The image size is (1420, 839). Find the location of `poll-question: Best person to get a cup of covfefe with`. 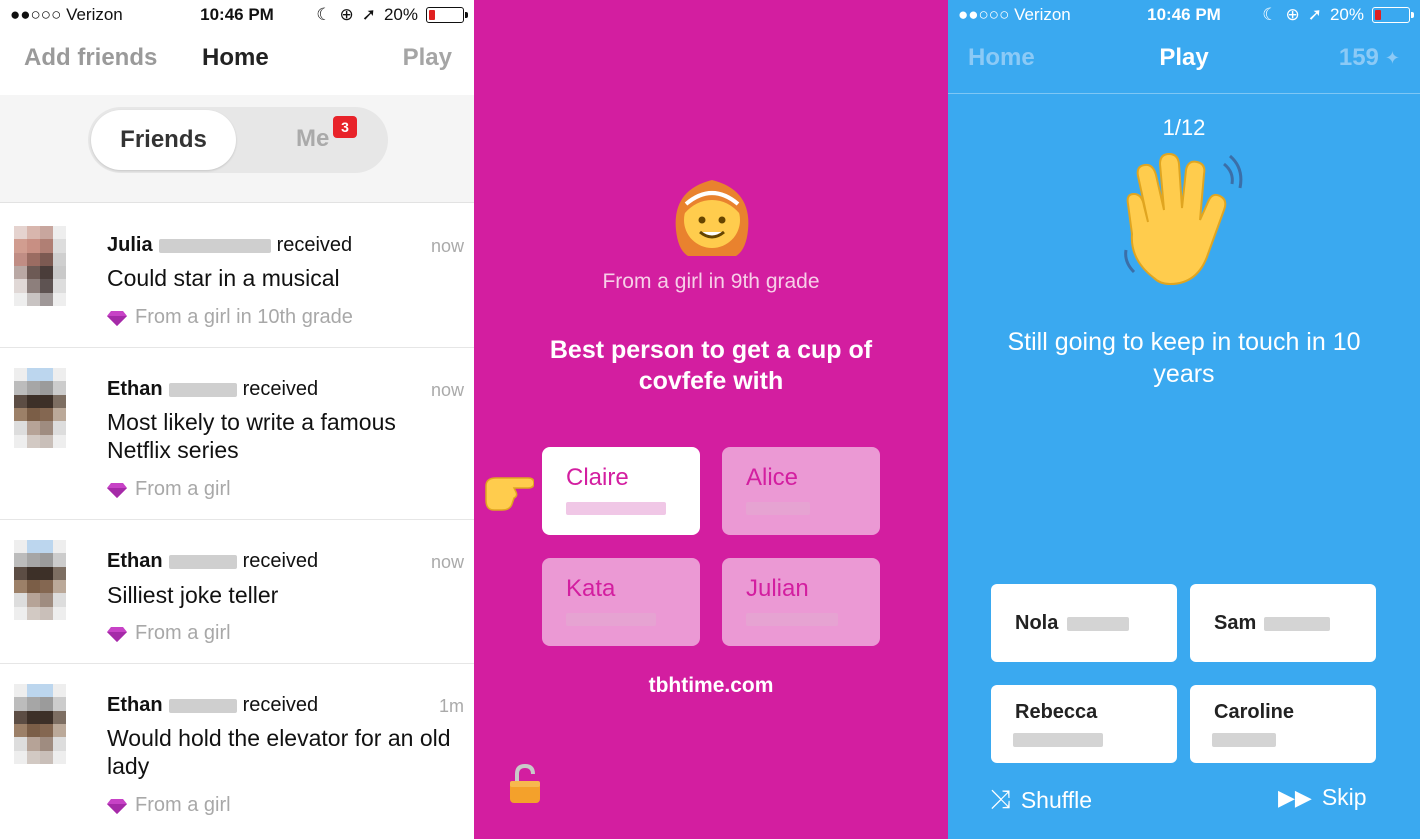

poll-question: Best person to get a cup of covfefe with is located at coordinates (711, 365).